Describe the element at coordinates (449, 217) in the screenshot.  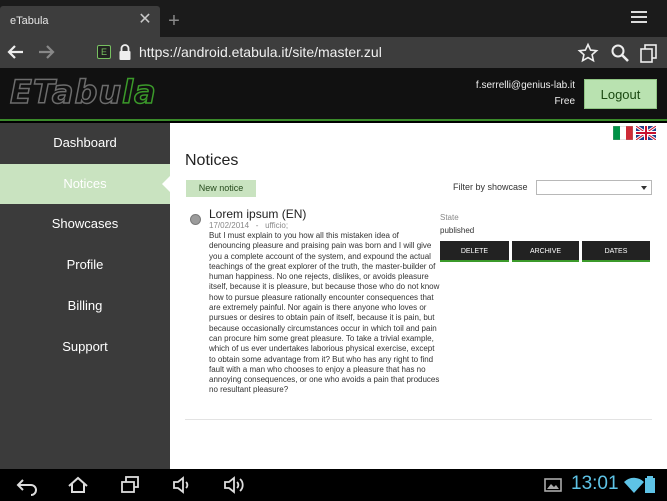
I see `state-label: State` at that location.